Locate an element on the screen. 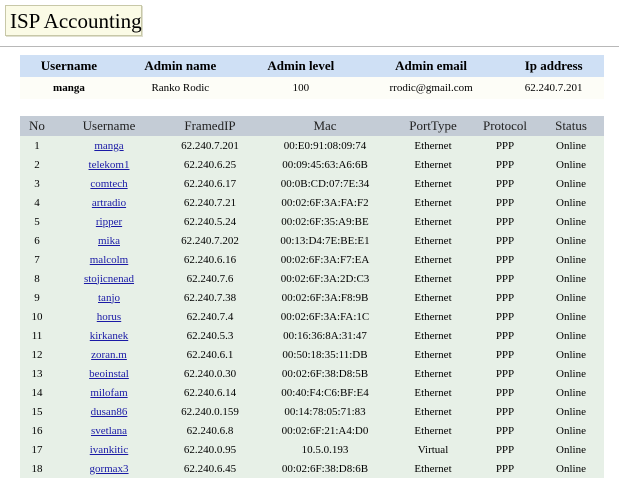 The width and height of the screenshot is (619, 480). cell-framedip: 62.240.7.21 is located at coordinates (210, 202).